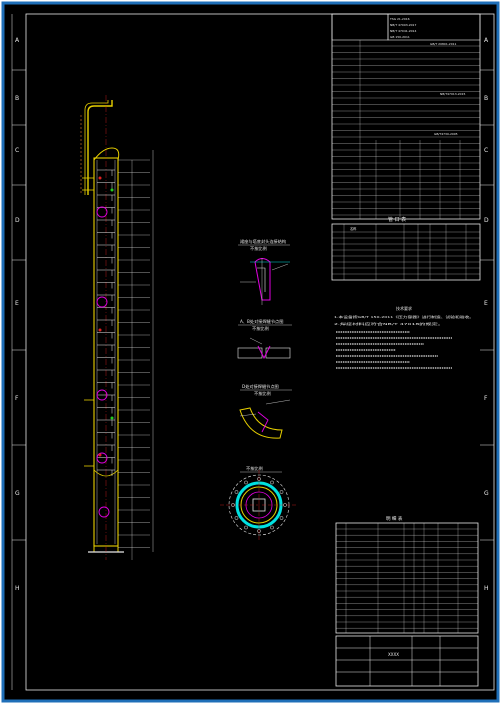 The width and height of the screenshot is (501, 704). What do you see at coordinates (443, 44) in the screenshot?
I see `standard-ref-1: GB/T 20801-2011` at bounding box center [443, 44].